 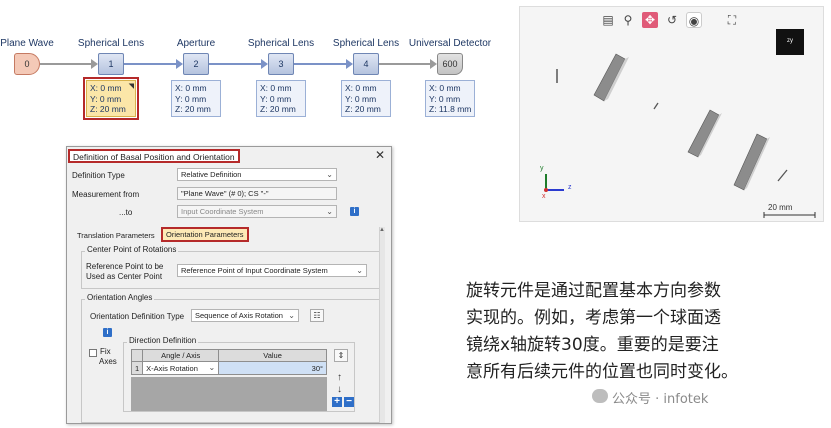 I want to click on orientation-definition-value: Sequence of Axis Rotation, so click(x=239, y=315).